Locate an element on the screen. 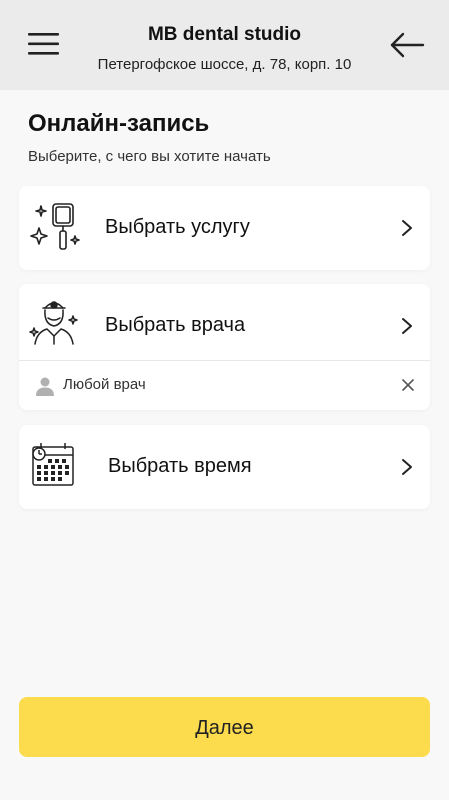  person-icon is located at coordinates (45, 386).